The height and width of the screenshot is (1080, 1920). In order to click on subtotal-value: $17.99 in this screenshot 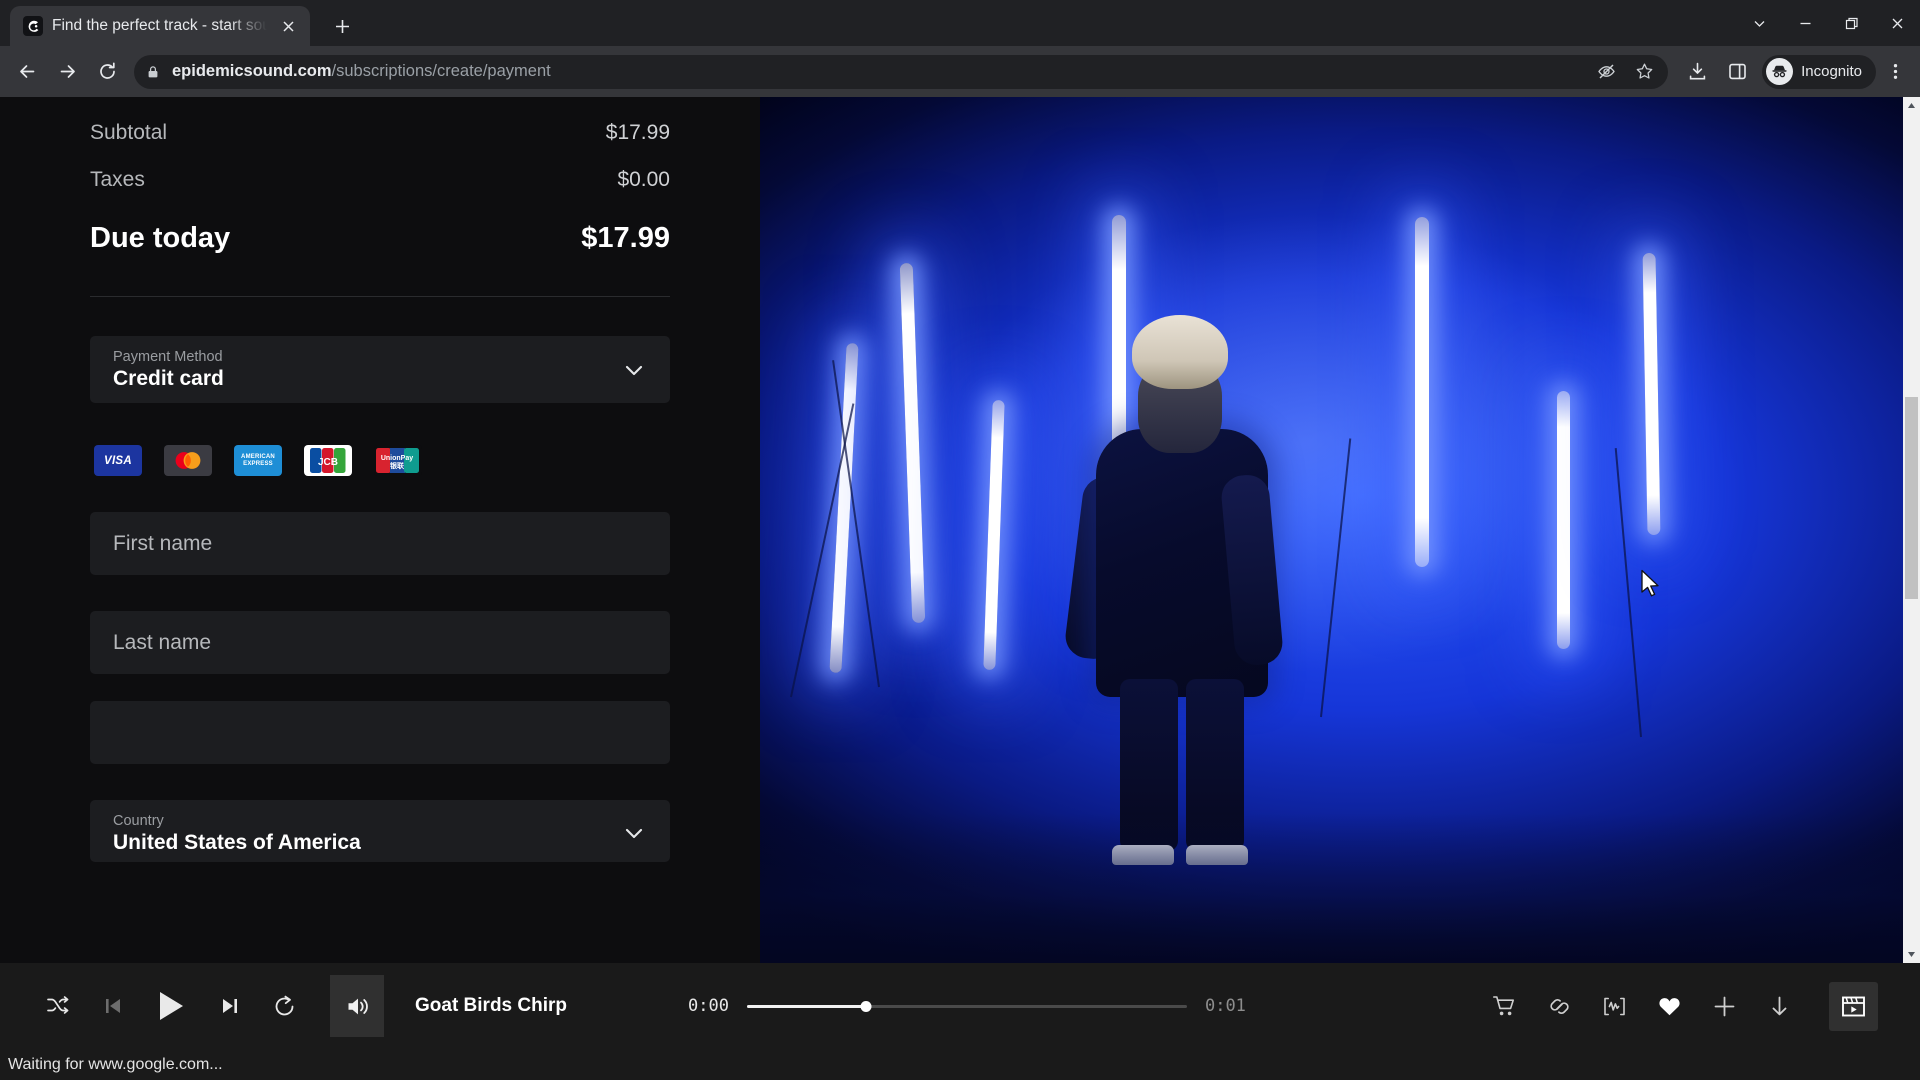, I will do `click(637, 132)`.